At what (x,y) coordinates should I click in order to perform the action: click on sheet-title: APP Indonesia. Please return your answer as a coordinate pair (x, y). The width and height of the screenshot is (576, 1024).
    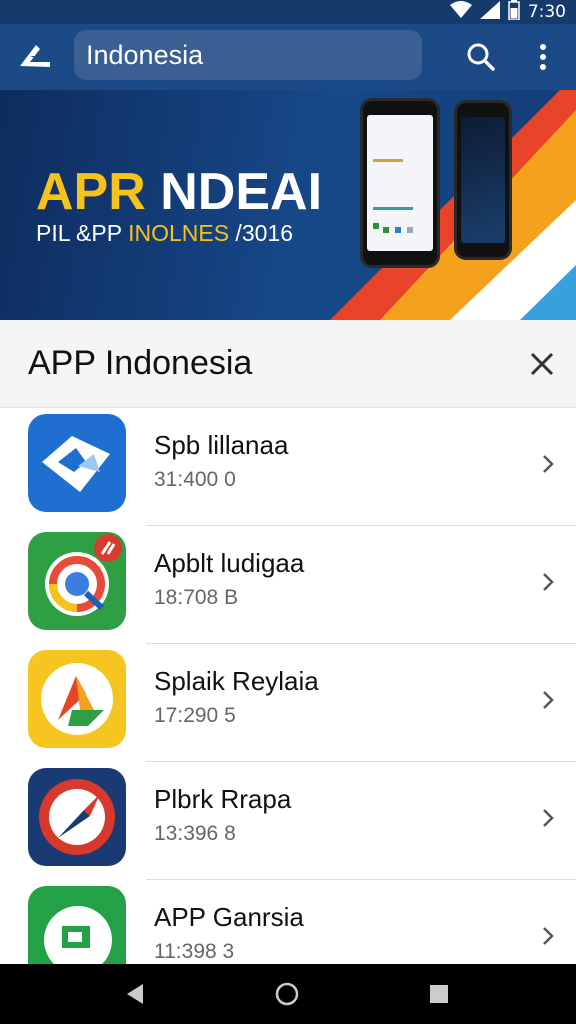
    Looking at the image, I should click on (140, 363).